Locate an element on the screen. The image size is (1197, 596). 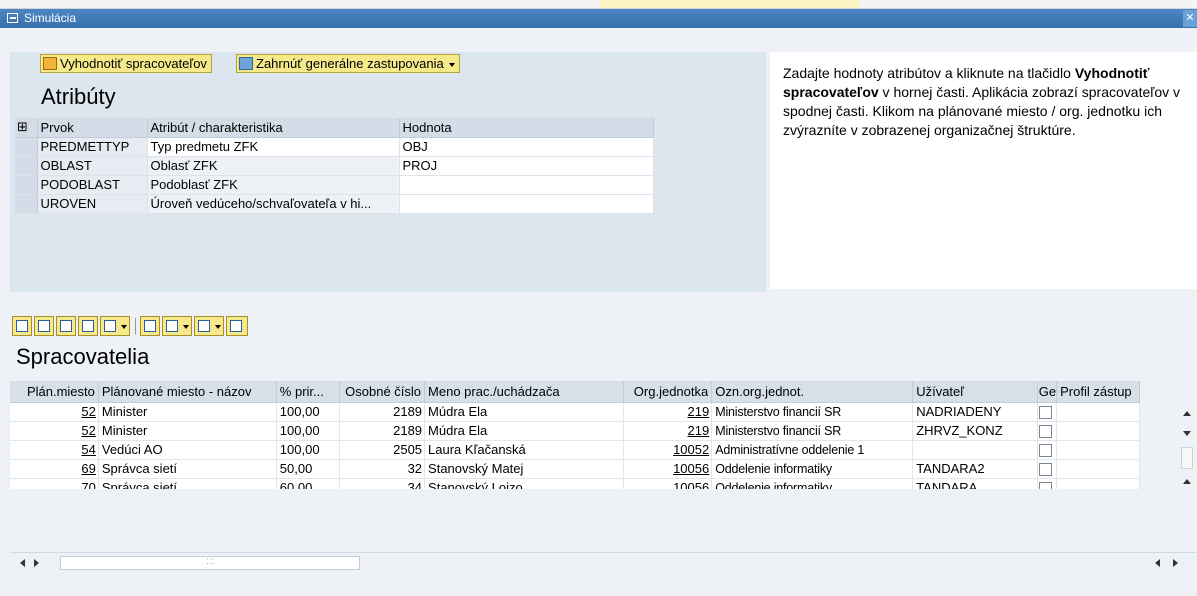
evaluate-processors-button: Vyhodnotiť spracovateľov is located at coordinates (126, 63).